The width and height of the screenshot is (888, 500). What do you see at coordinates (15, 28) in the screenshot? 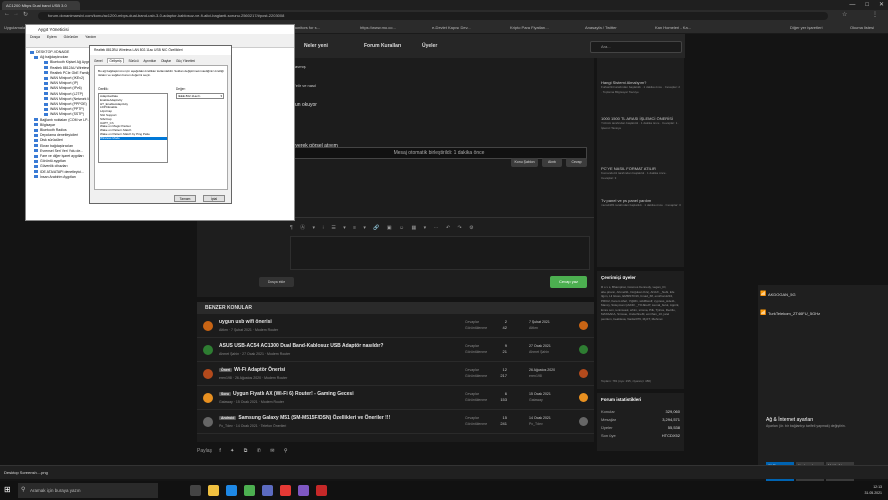
I see `bookmark-item: Uygulamalar` at bounding box center [15, 28].